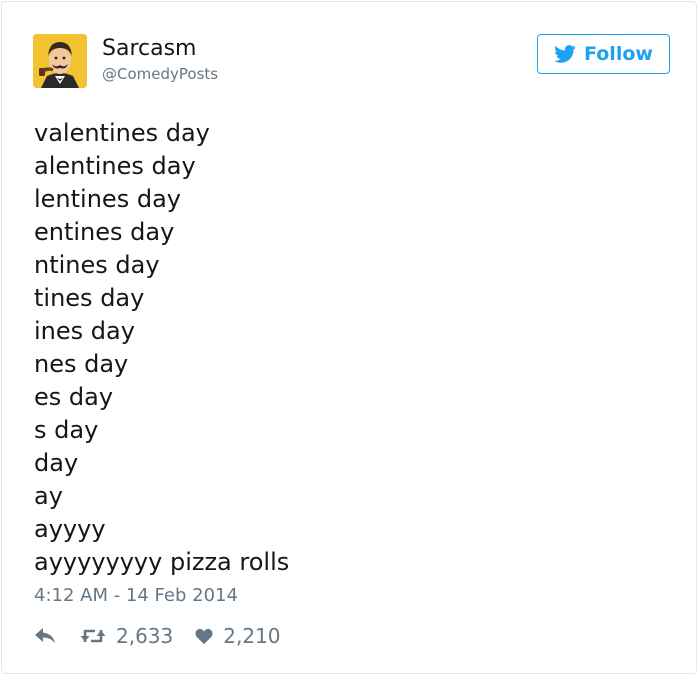 This screenshot has width=700, height=677. Describe the element at coordinates (74, 397) in the screenshot. I see `tweet-line: es day` at that location.